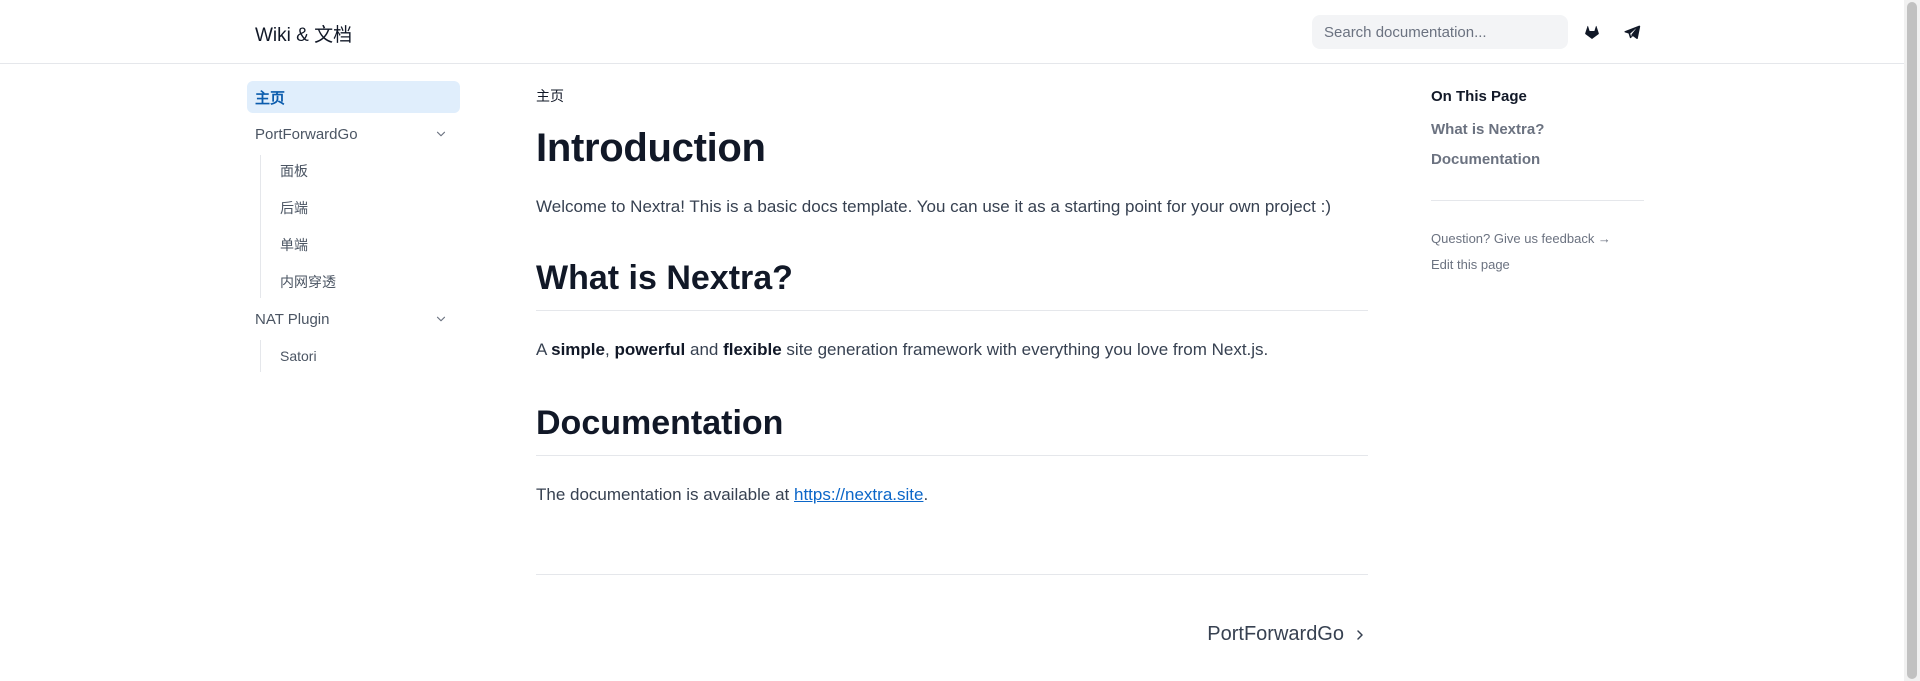 This screenshot has width=1920, height=681. I want to click on toc-divider, so click(1537, 200).